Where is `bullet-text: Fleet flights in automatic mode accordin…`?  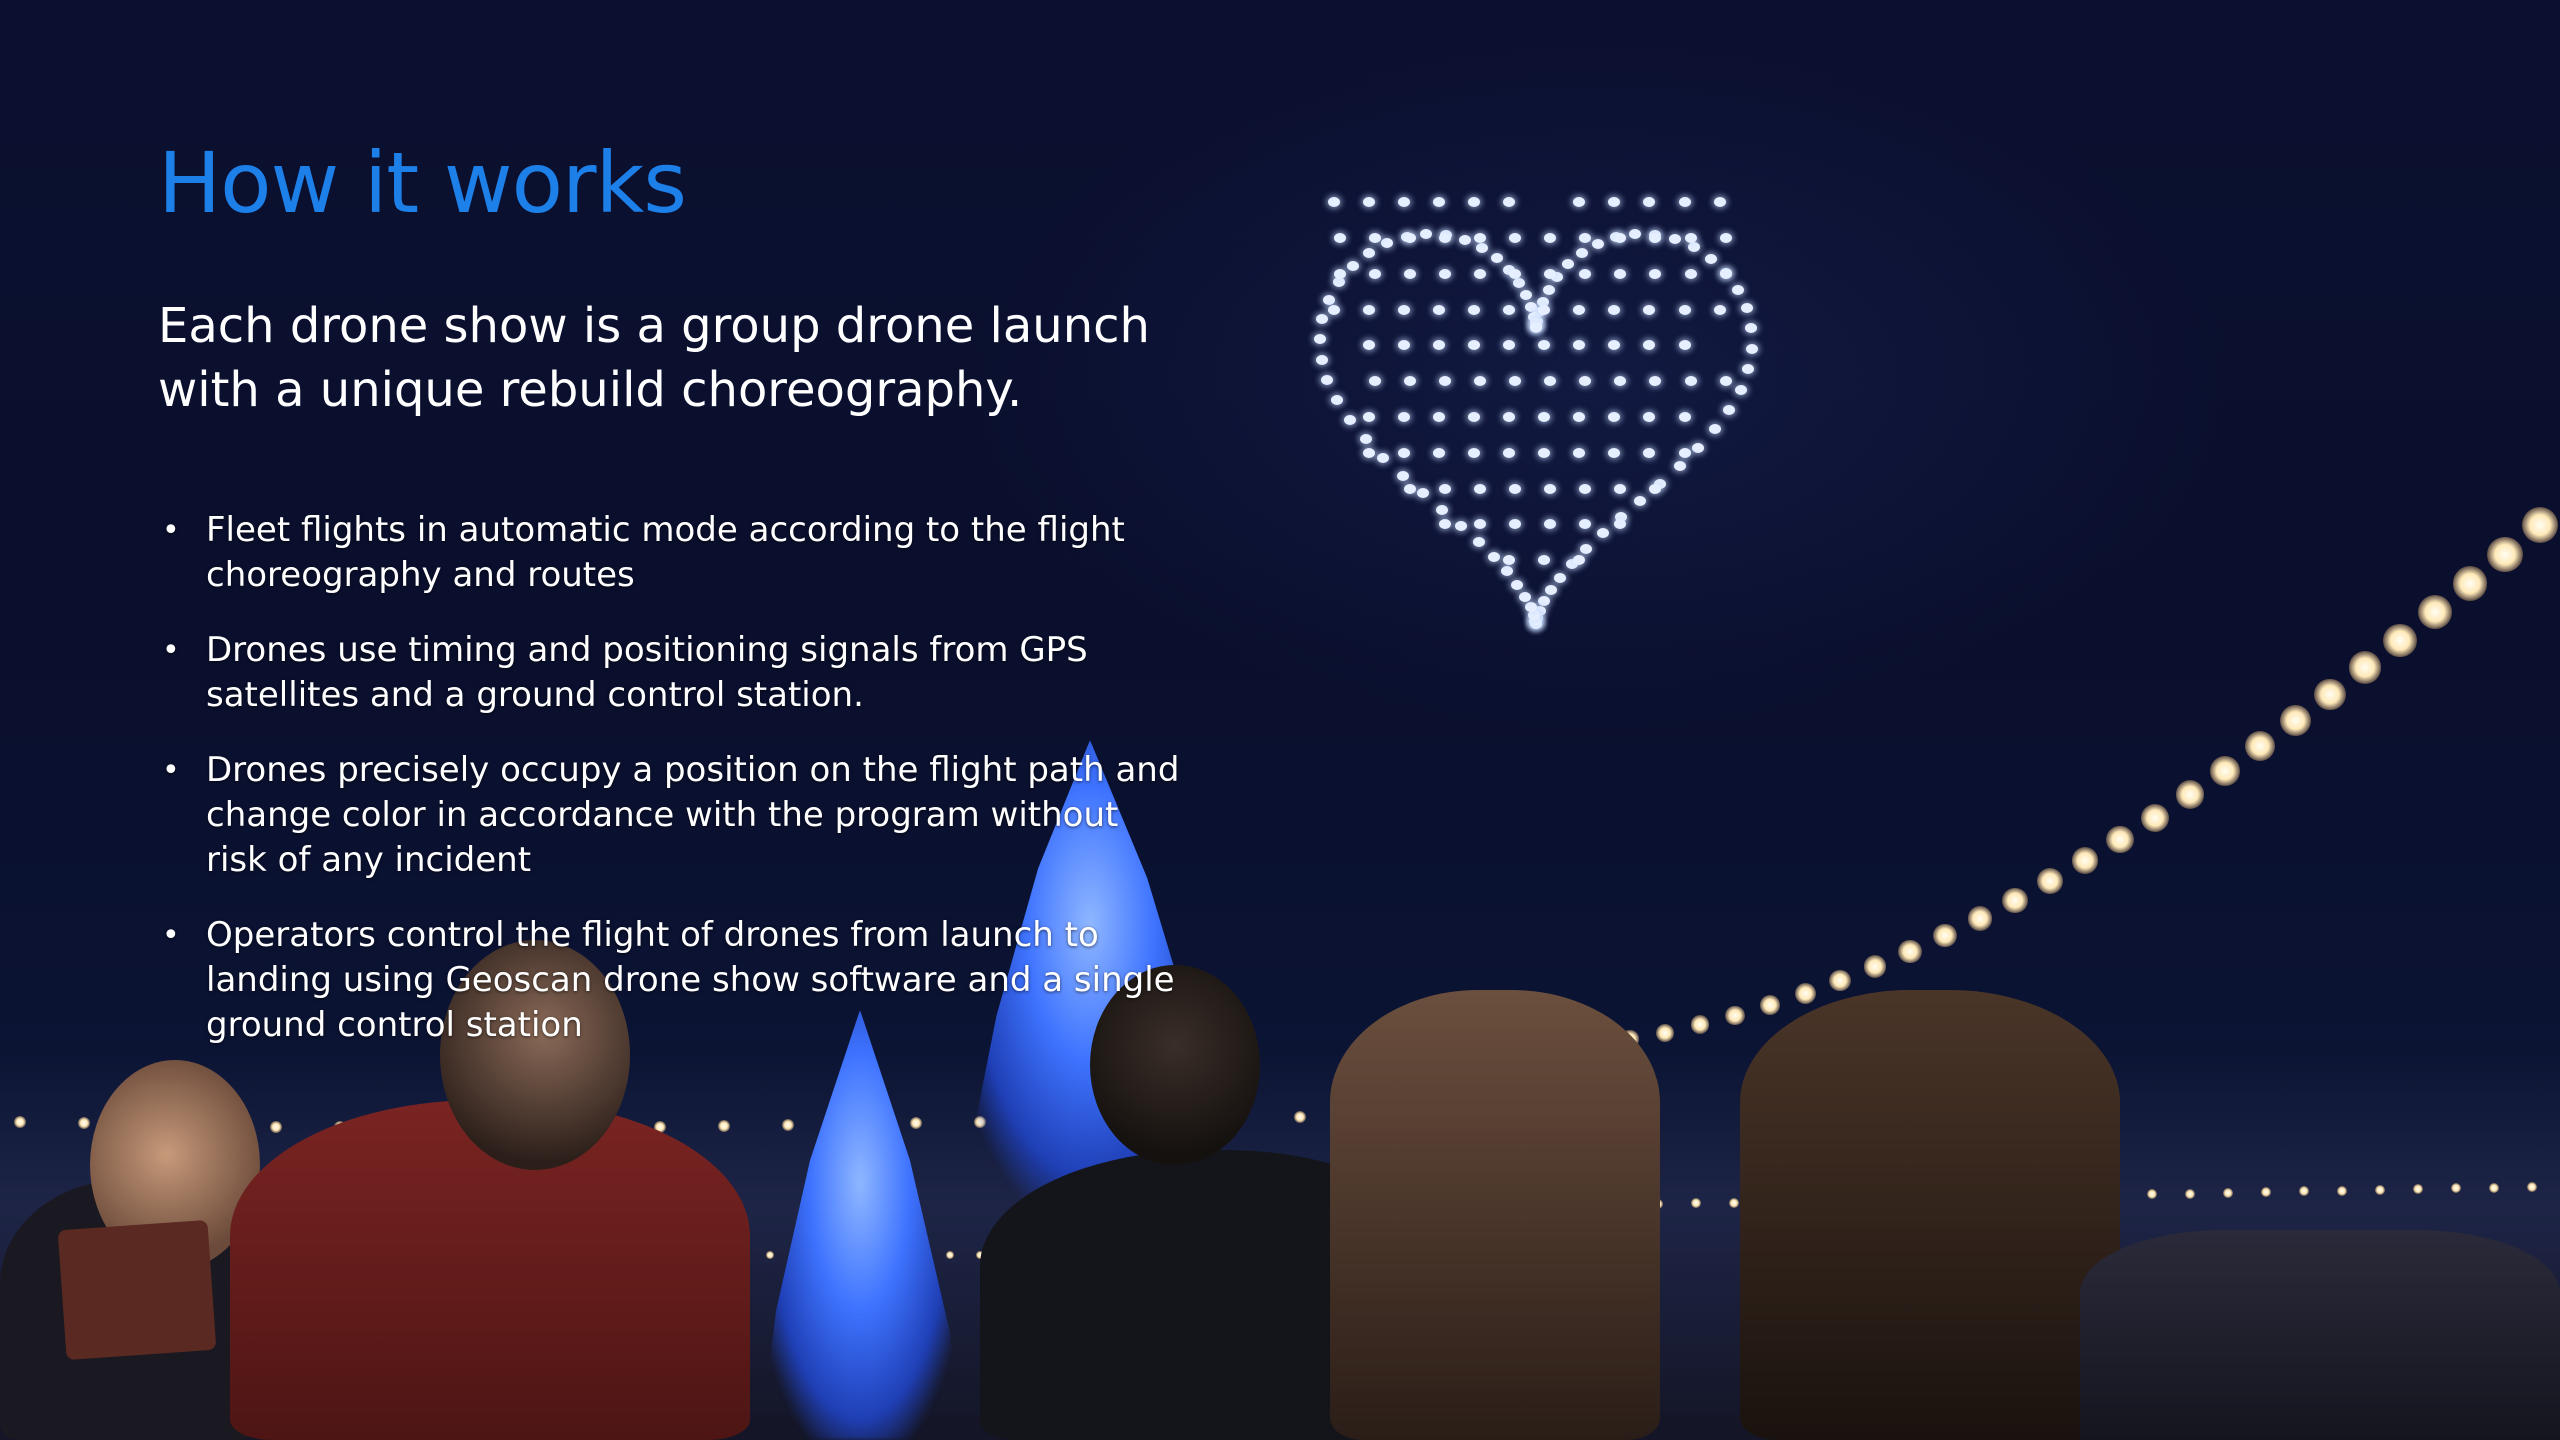 bullet-text: Fleet flights in automatic mode accordin… is located at coordinates (665, 552).